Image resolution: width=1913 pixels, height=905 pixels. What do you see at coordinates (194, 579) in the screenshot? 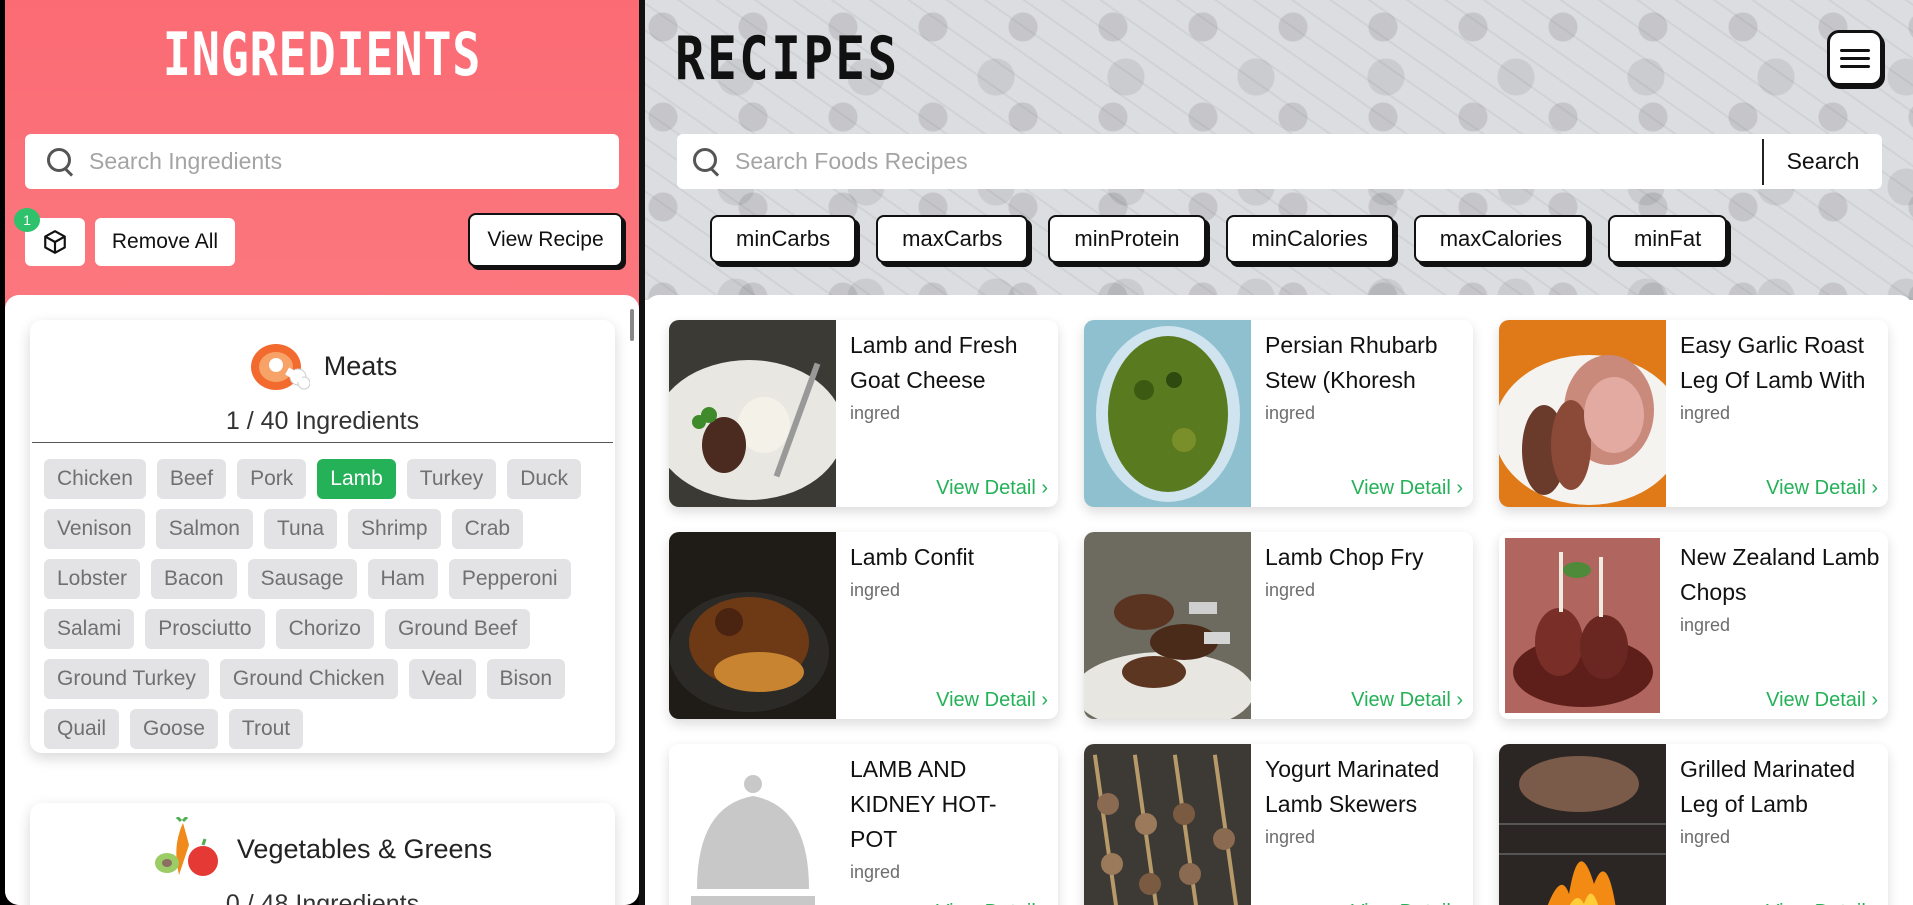
I see `ingredient-chip: Bacon` at bounding box center [194, 579].